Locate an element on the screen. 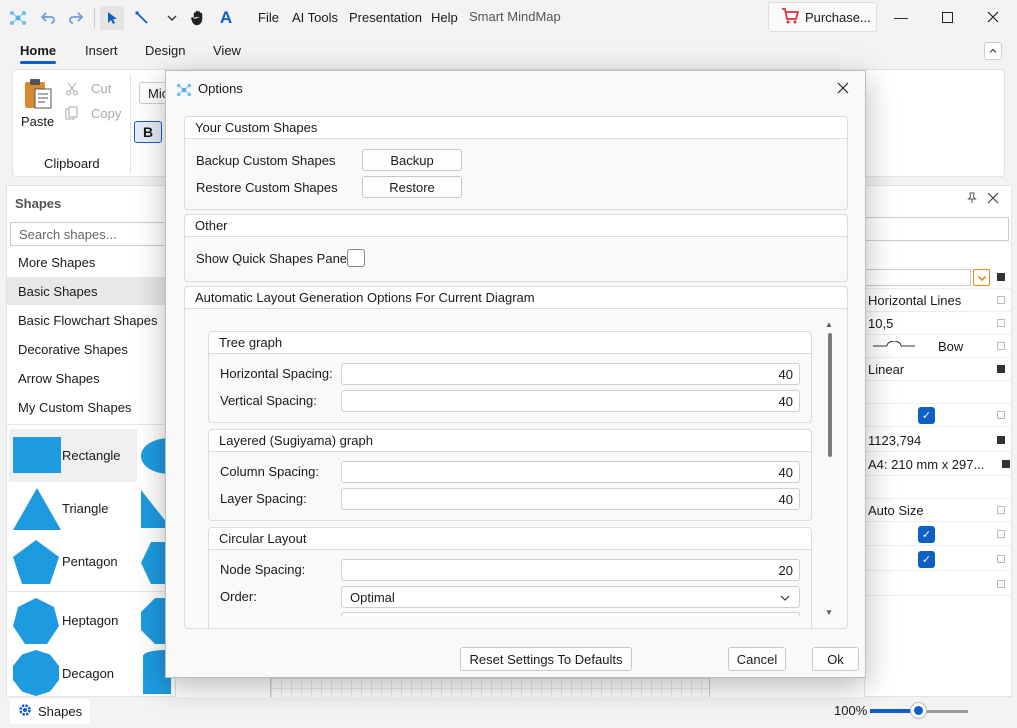 Image resolution: width=1017 pixels, height=728 pixels. shape-tile-rectangle: Rectangle is located at coordinates (73, 455).